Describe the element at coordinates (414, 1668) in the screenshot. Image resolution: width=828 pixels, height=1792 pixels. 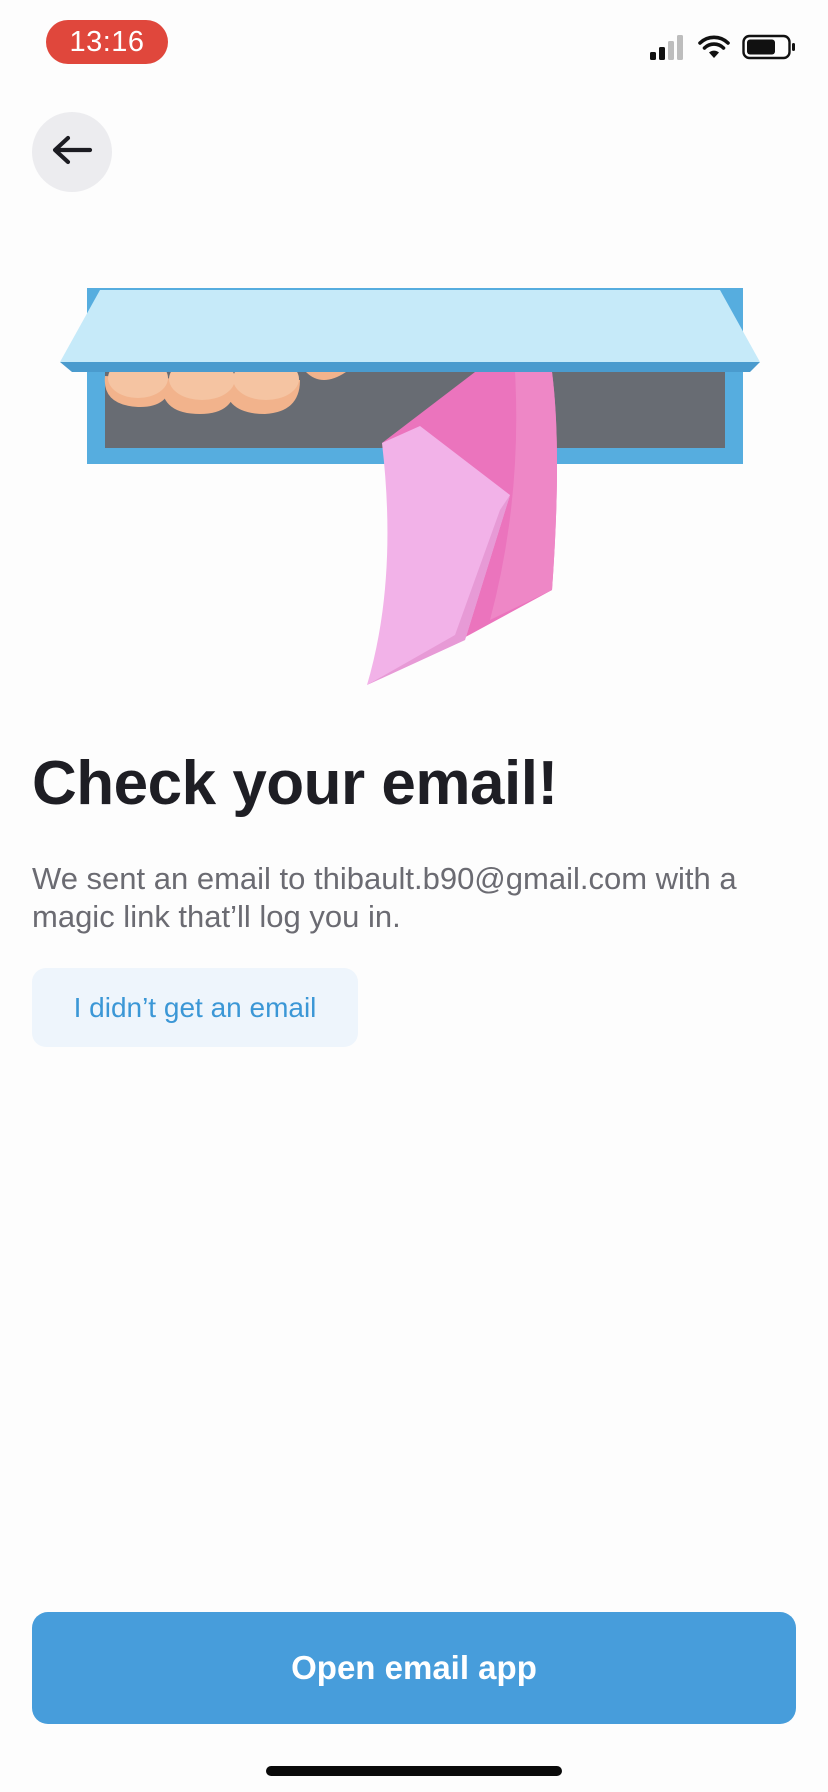
I see `open-email-app-button: Open email app` at that location.